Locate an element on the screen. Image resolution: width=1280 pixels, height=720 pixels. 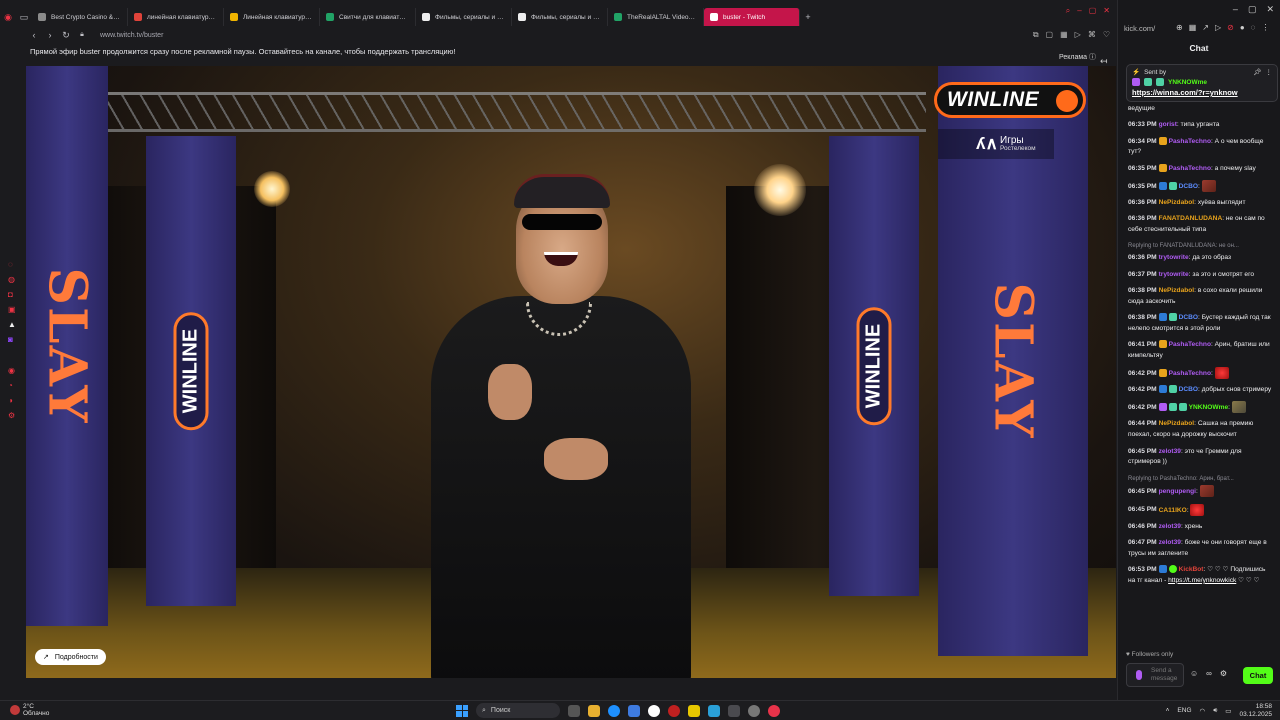
sidebar-icon-4: ▣ is located at coordinates (15, 309).